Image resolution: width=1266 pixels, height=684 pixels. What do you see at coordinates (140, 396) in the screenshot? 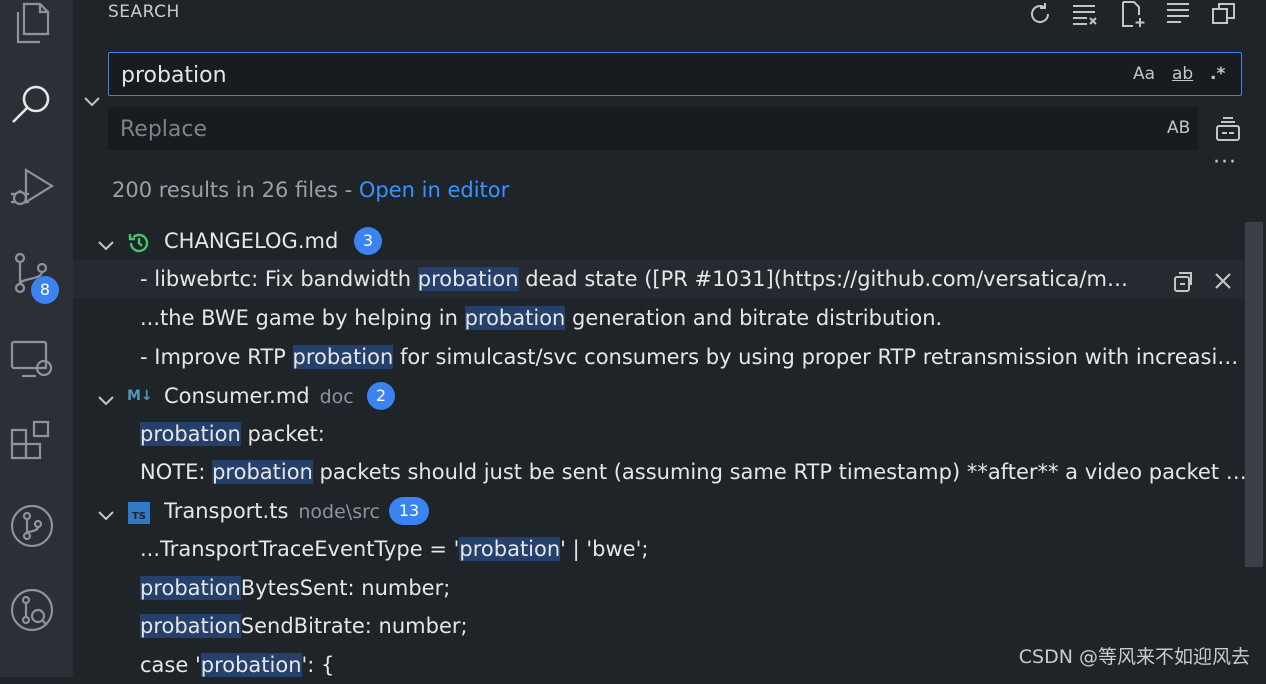
I see `markdown-file-icon: M↓` at bounding box center [140, 396].